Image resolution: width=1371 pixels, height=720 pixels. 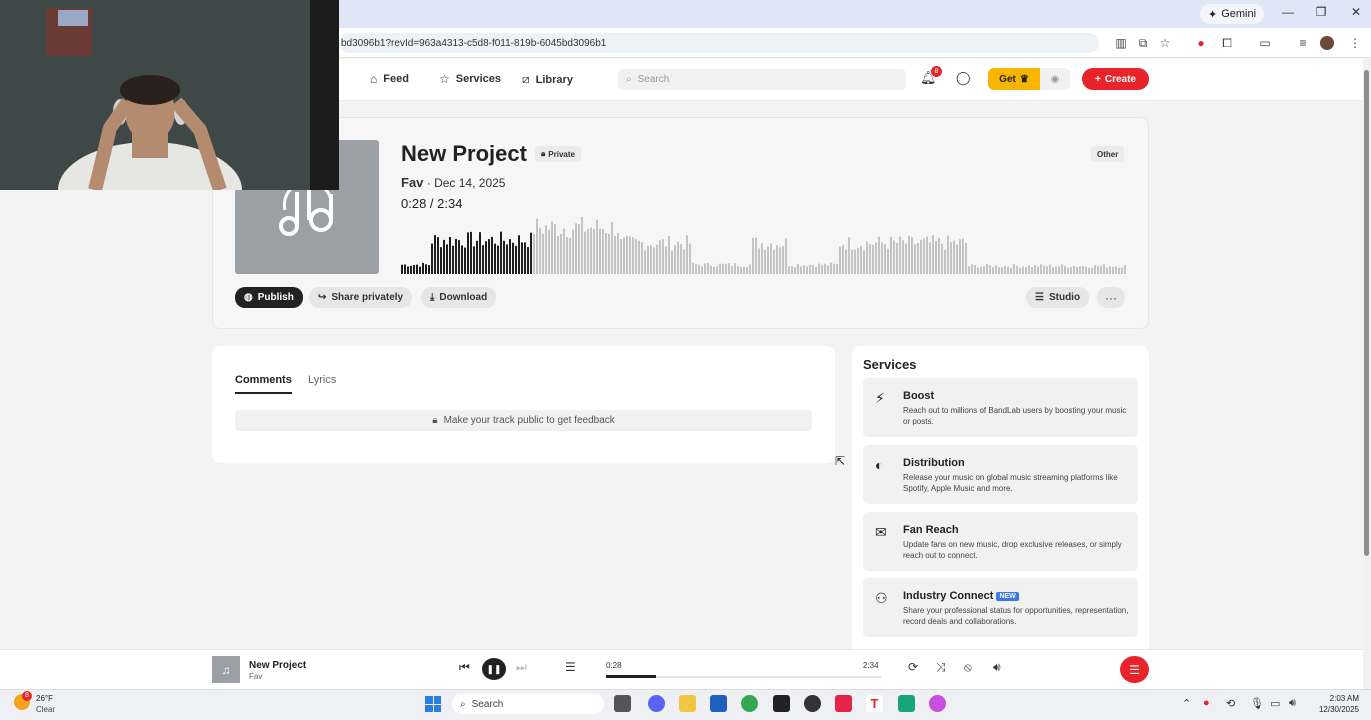 What do you see at coordinates (44, 698) in the screenshot?
I see `weather-temperature: 26°F` at bounding box center [44, 698].